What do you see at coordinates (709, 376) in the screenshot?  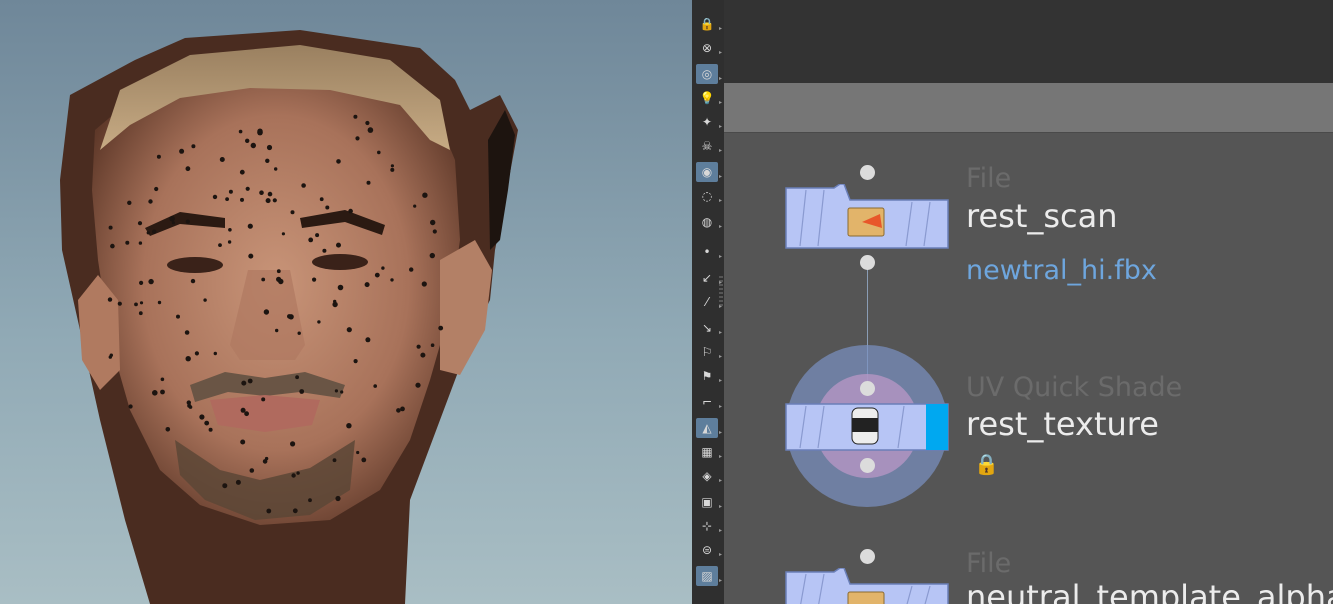 I see `prim-number-button: ⚑ ▸` at bounding box center [709, 376].